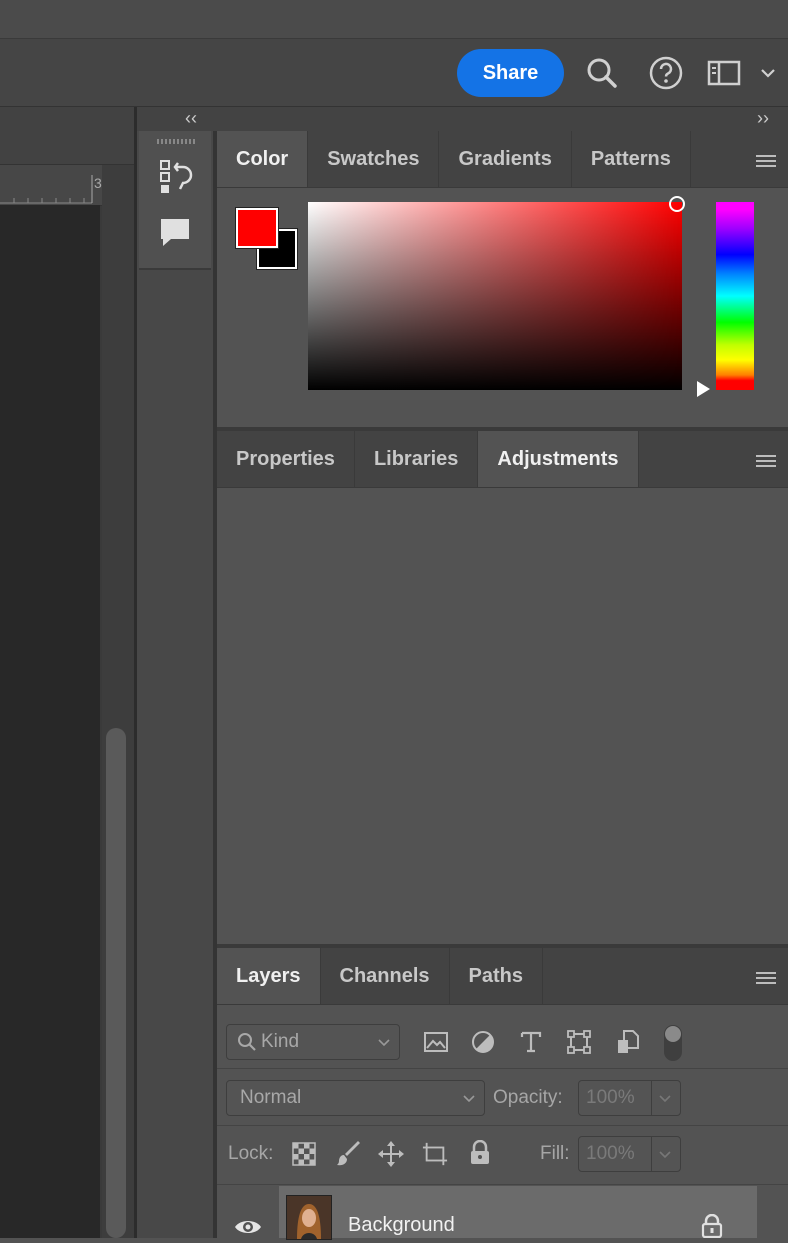  I want to click on eye-icon, so click(248, 1229).